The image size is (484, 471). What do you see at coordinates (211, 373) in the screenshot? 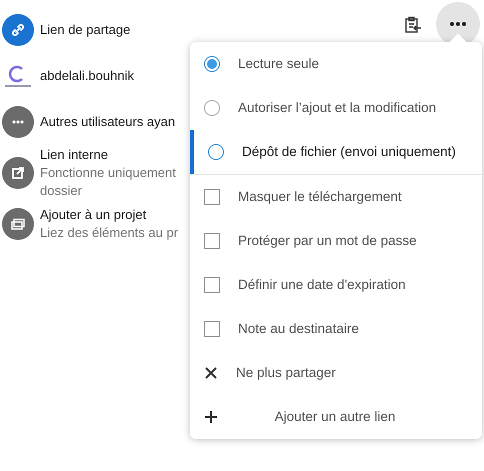
I see `close-icon` at bounding box center [211, 373].